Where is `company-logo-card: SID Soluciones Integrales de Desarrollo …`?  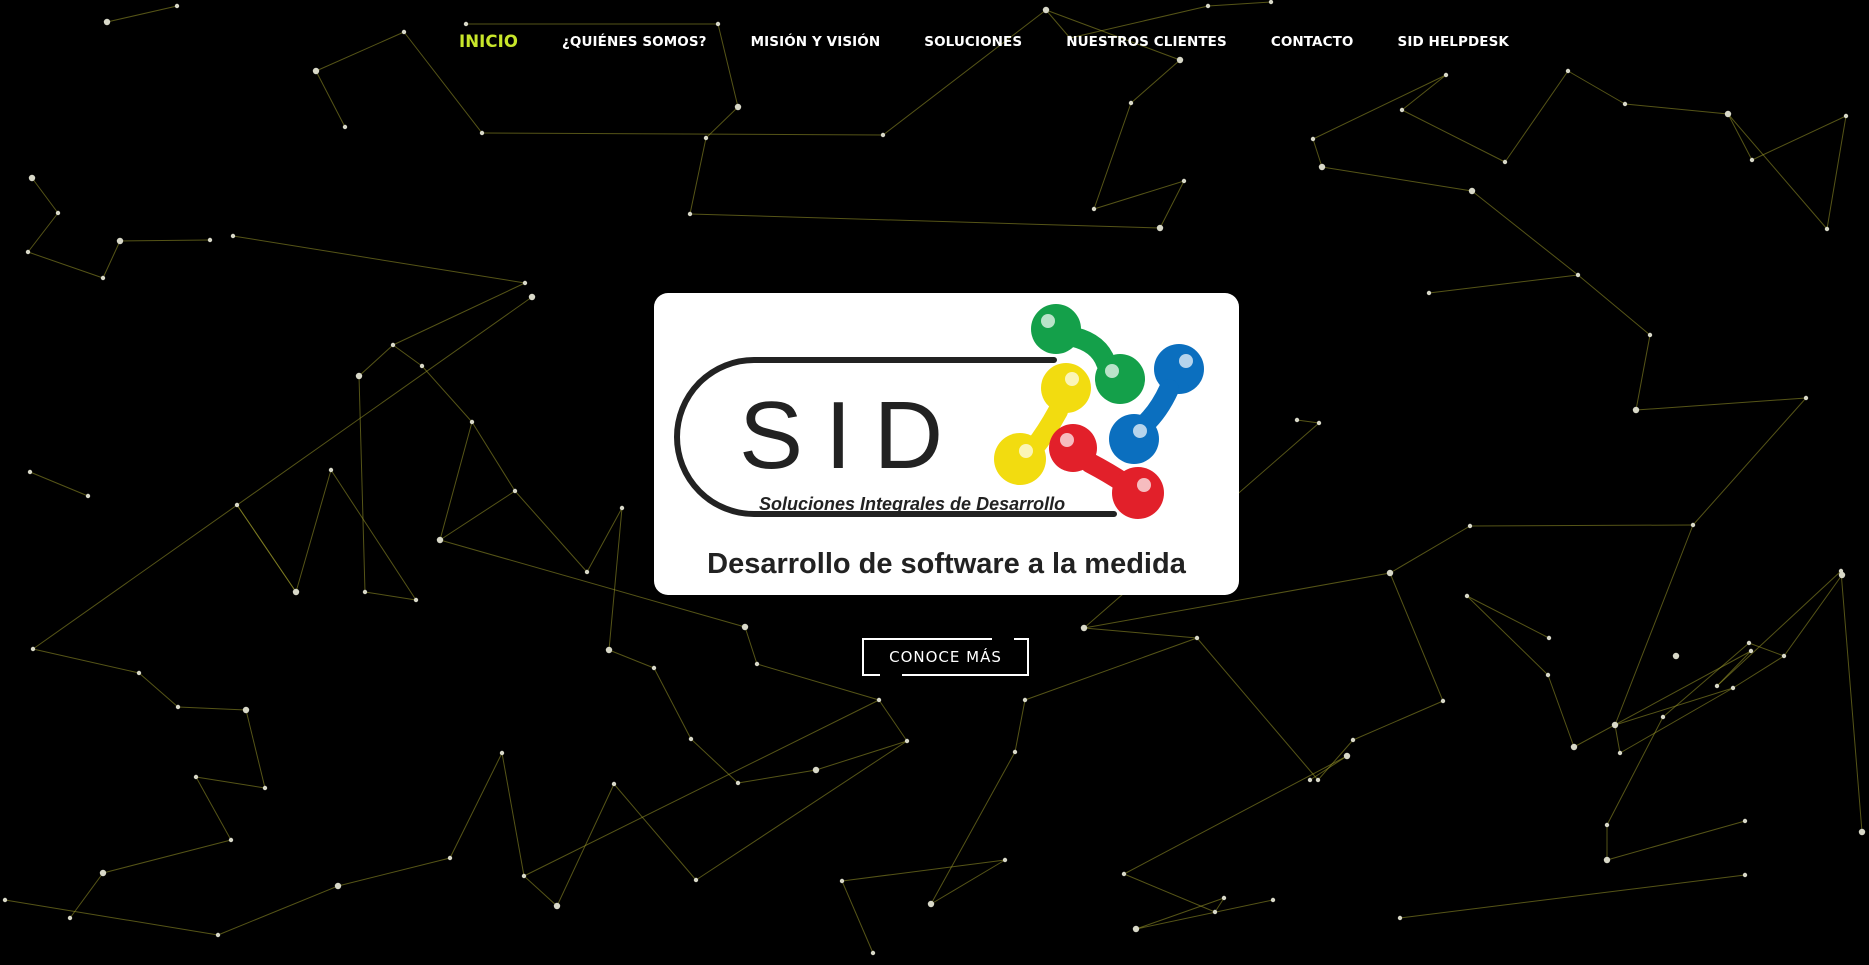
company-logo-card: SID Soluciones Integrales de Desarrollo … is located at coordinates (946, 444).